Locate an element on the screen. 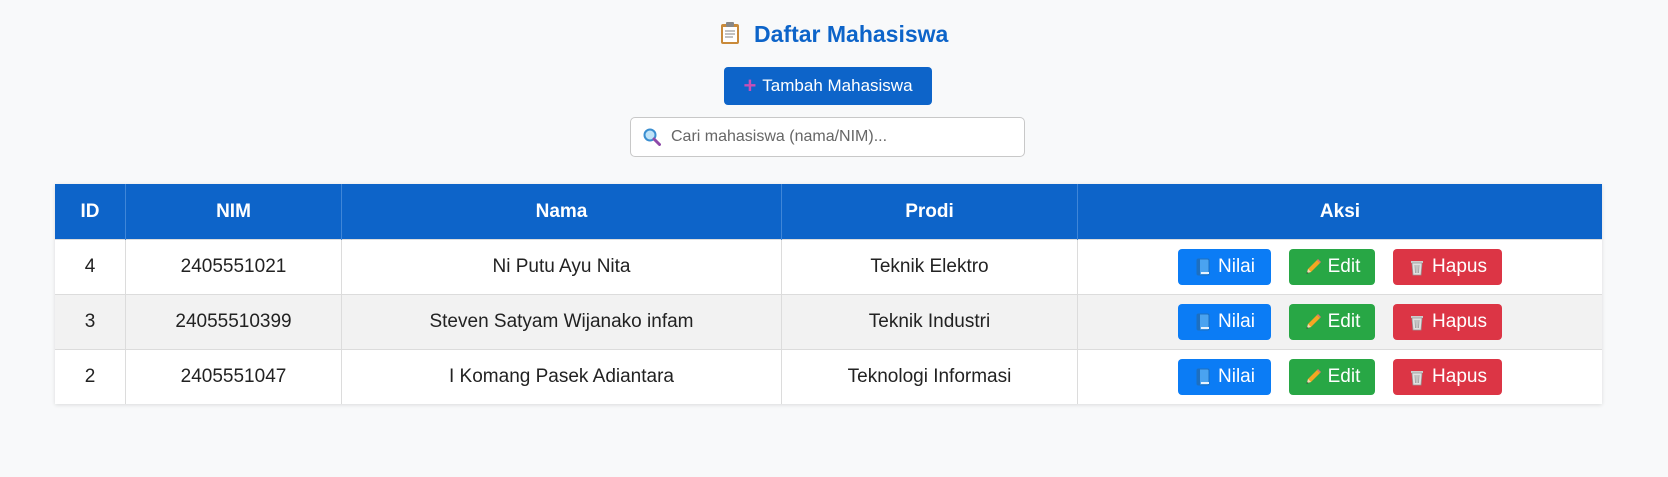 The height and width of the screenshot is (477, 1668). header-id: ID is located at coordinates (90, 212).